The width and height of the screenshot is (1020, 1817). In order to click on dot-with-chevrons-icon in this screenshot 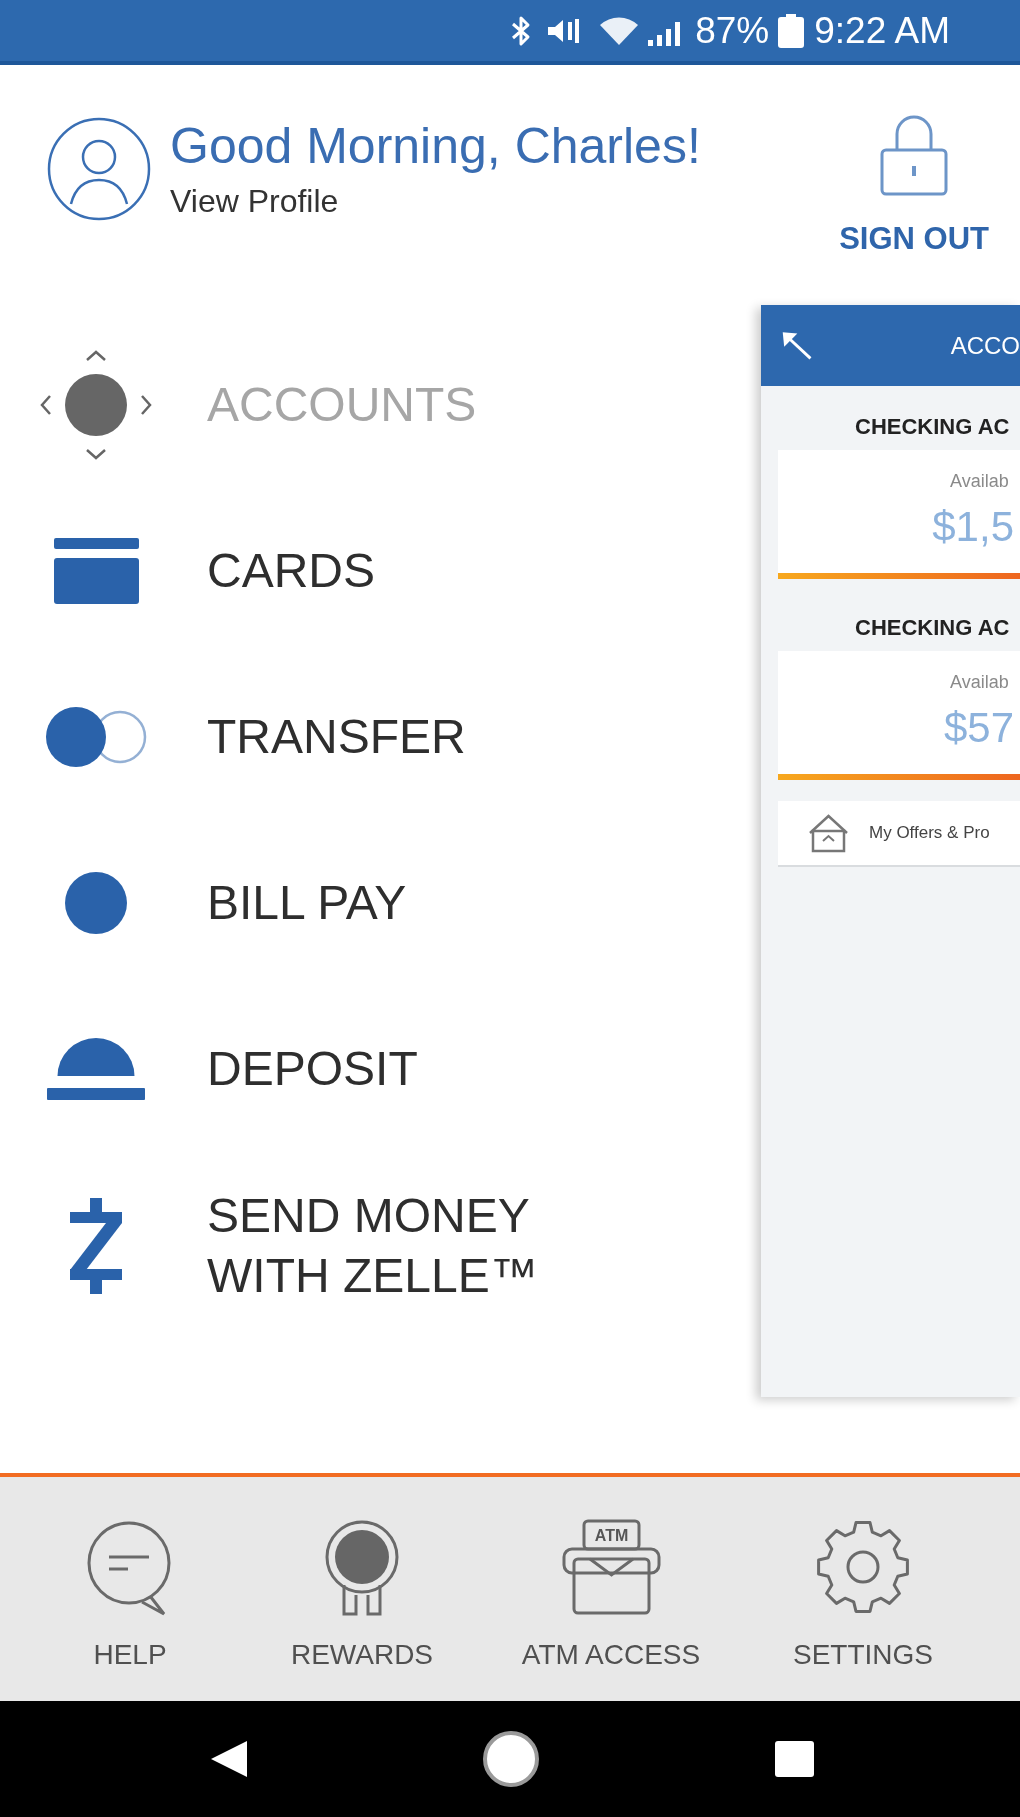, I will do `click(96, 405)`.